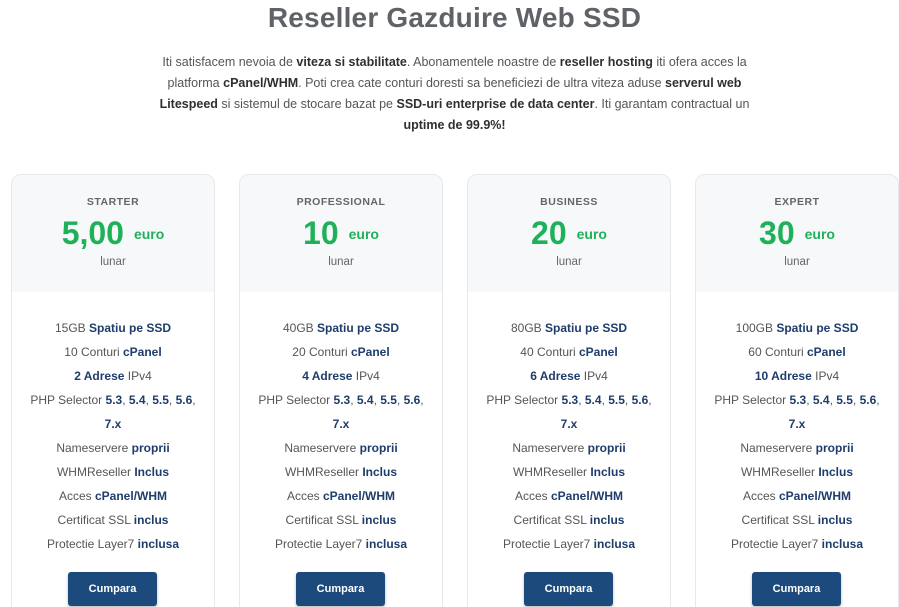 Image resolution: width=899 pixels, height=607 pixels. I want to click on buy-button-business: Cumpara, so click(568, 589).